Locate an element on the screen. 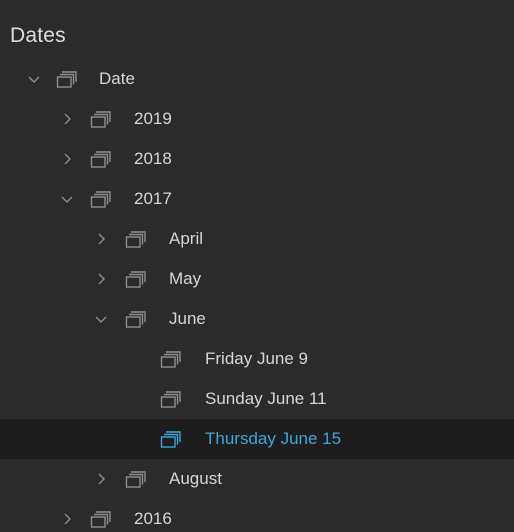  tree-node-label: 2016 is located at coordinates (153, 518).